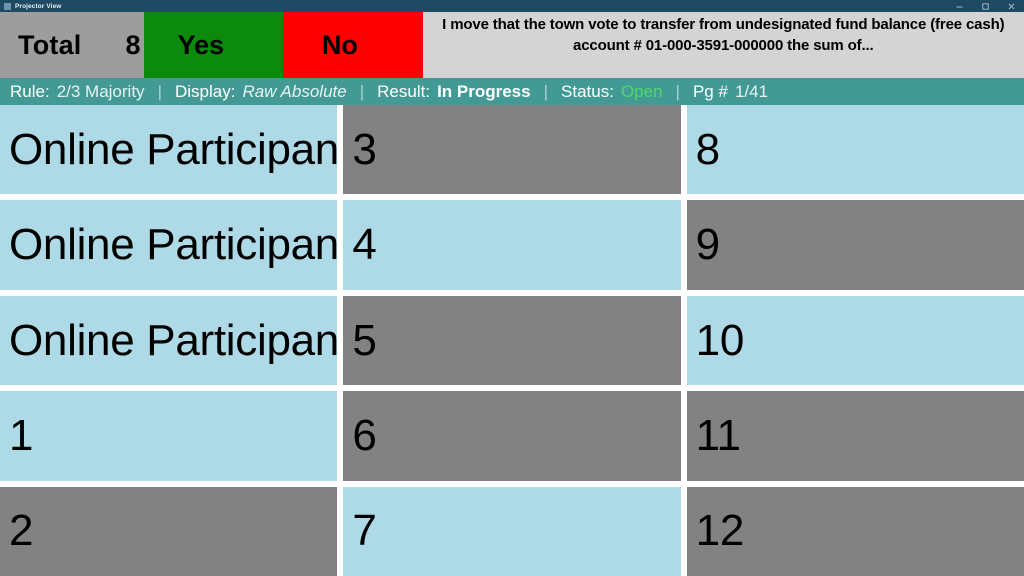  I want to click on voter-cell-label: 10, so click(720, 340).